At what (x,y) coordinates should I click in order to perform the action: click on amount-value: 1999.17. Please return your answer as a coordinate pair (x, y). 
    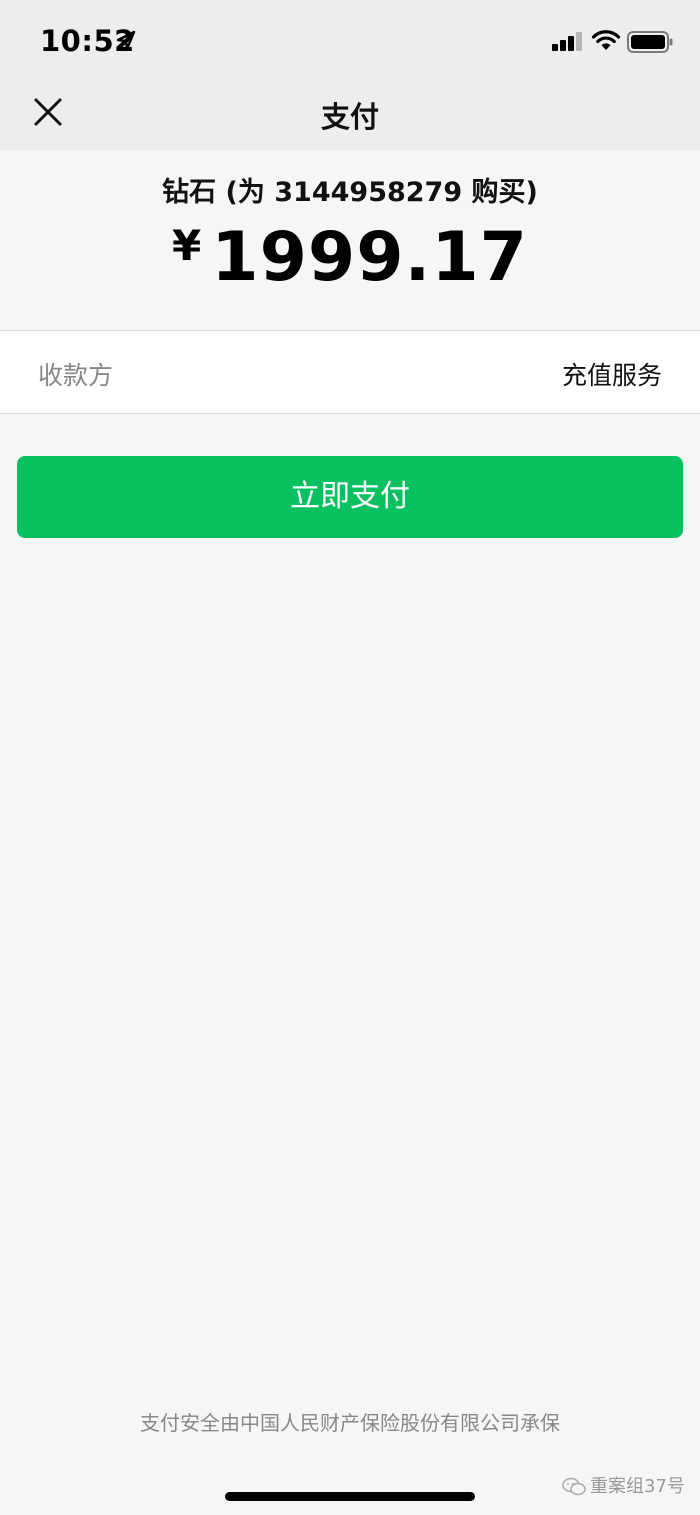
    Looking at the image, I should click on (369, 257).